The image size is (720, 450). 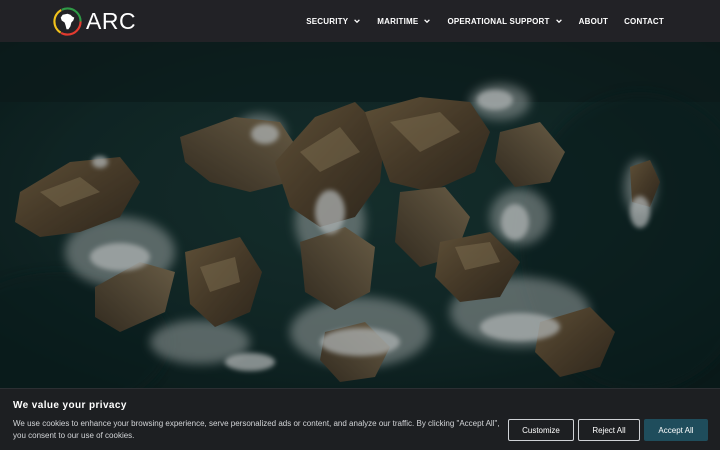 I want to click on nav-about: ABOUT, so click(x=593, y=21).